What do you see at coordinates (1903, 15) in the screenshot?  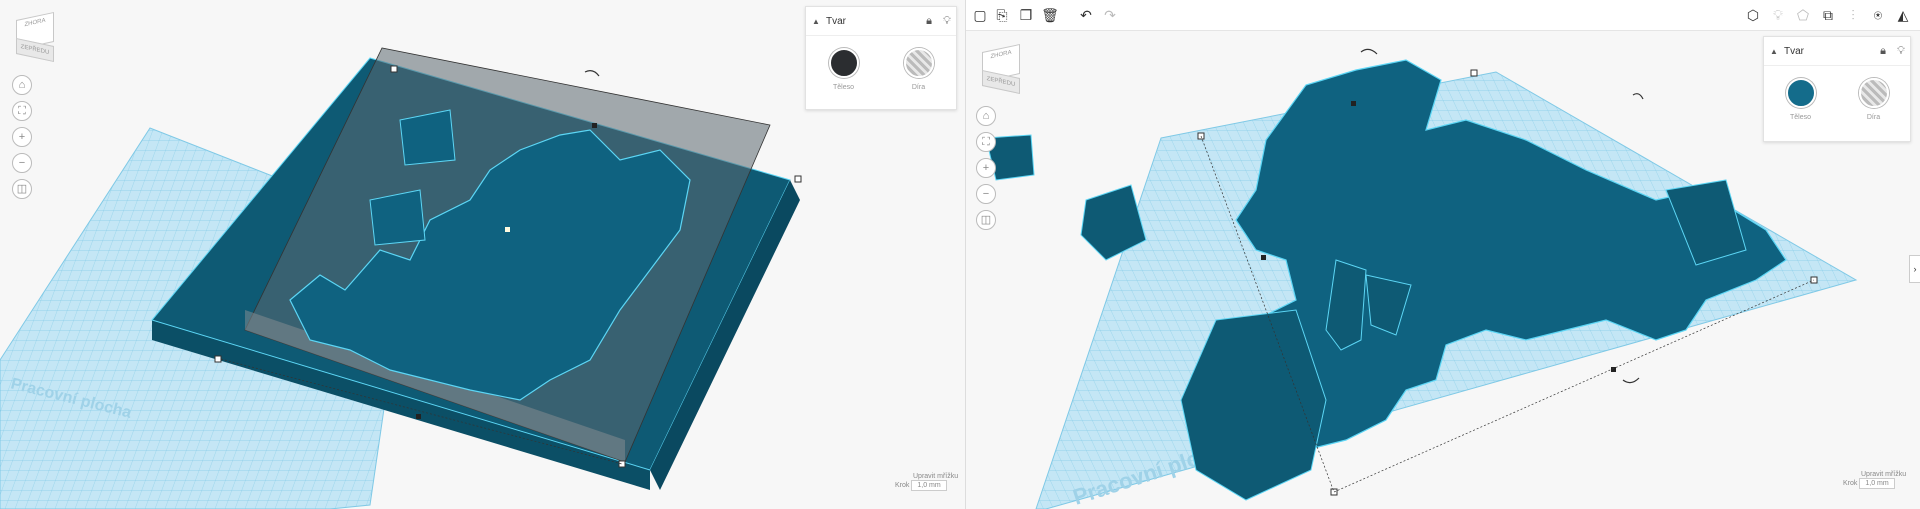 I see `mirror-icon: ◭` at bounding box center [1903, 15].